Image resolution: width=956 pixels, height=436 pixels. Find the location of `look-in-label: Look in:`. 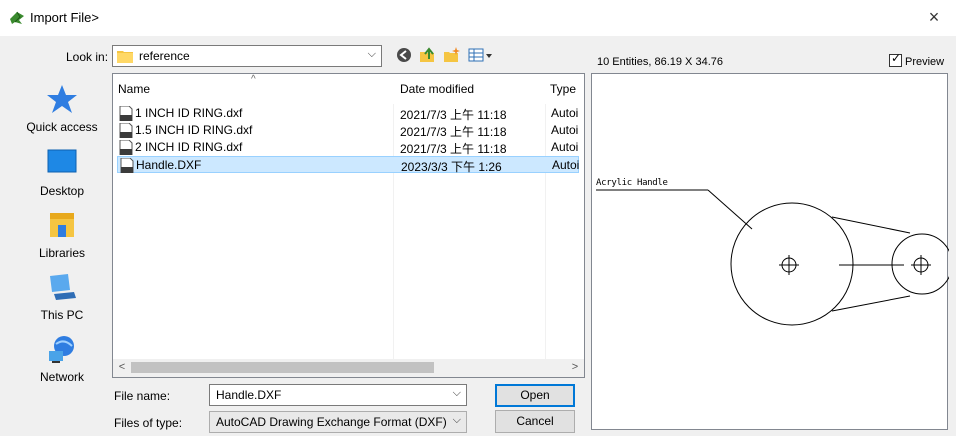

look-in-label: Look in: is located at coordinates (87, 57).